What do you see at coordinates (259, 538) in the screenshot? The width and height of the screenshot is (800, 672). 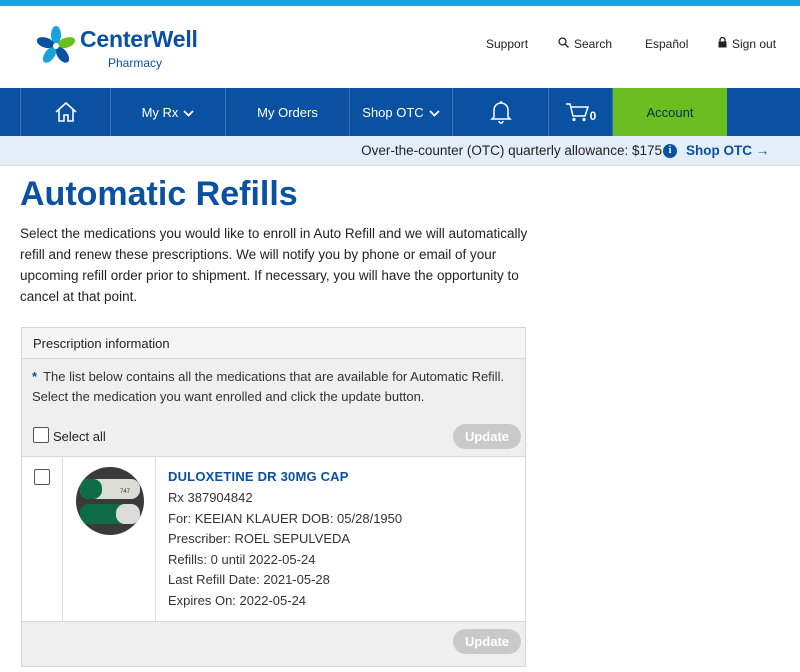 I see `prescriber: Prescriber: ROEL SEPULVEDA` at bounding box center [259, 538].